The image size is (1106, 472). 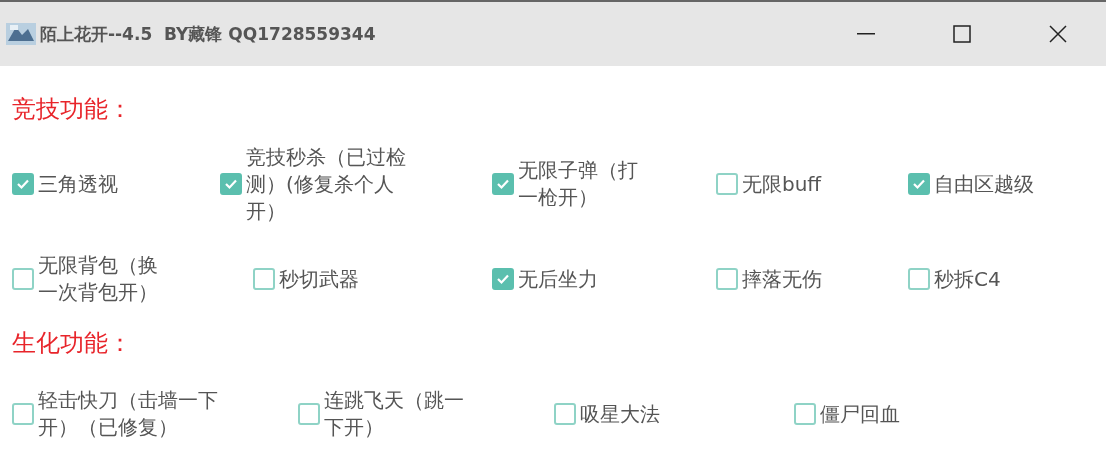 What do you see at coordinates (984, 184) in the screenshot?
I see `checkbox-label: 自由区越级` at bounding box center [984, 184].